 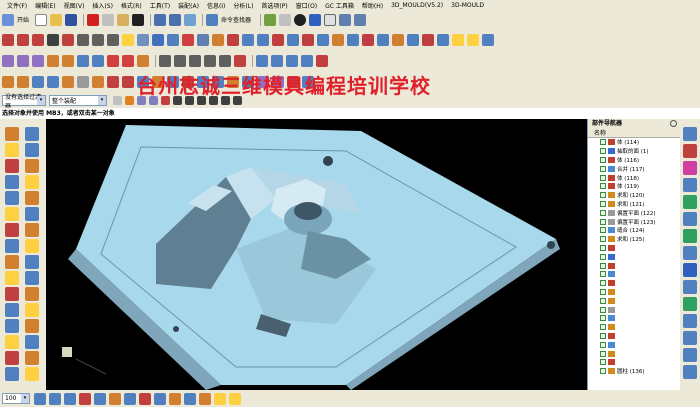 I want to click on menu-item: 插入(S), so click(x=102, y=5).